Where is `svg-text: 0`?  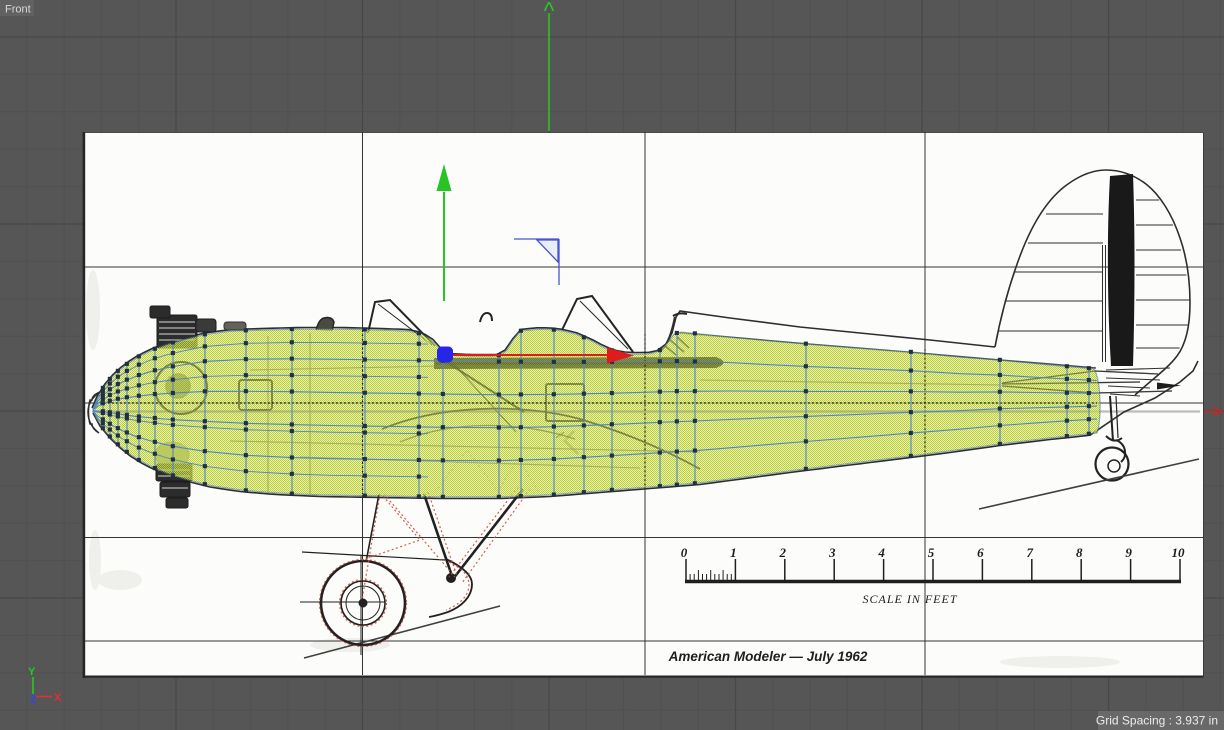 svg-text: 0 is located at coordinates (684, 552).